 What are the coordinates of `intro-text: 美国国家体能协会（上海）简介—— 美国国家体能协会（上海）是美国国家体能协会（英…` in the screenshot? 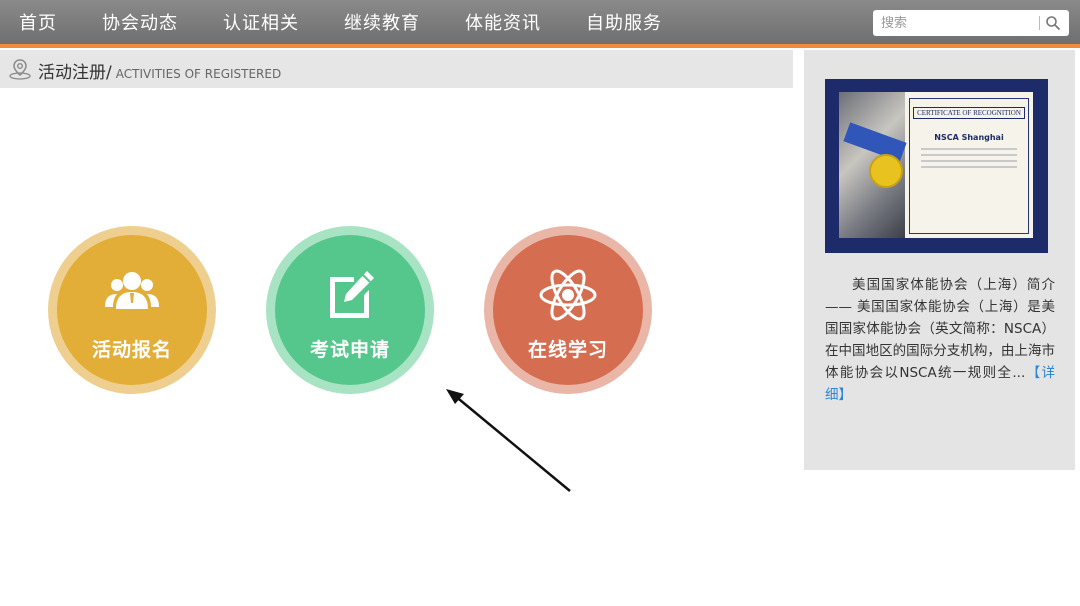 It's located at (940, 329).